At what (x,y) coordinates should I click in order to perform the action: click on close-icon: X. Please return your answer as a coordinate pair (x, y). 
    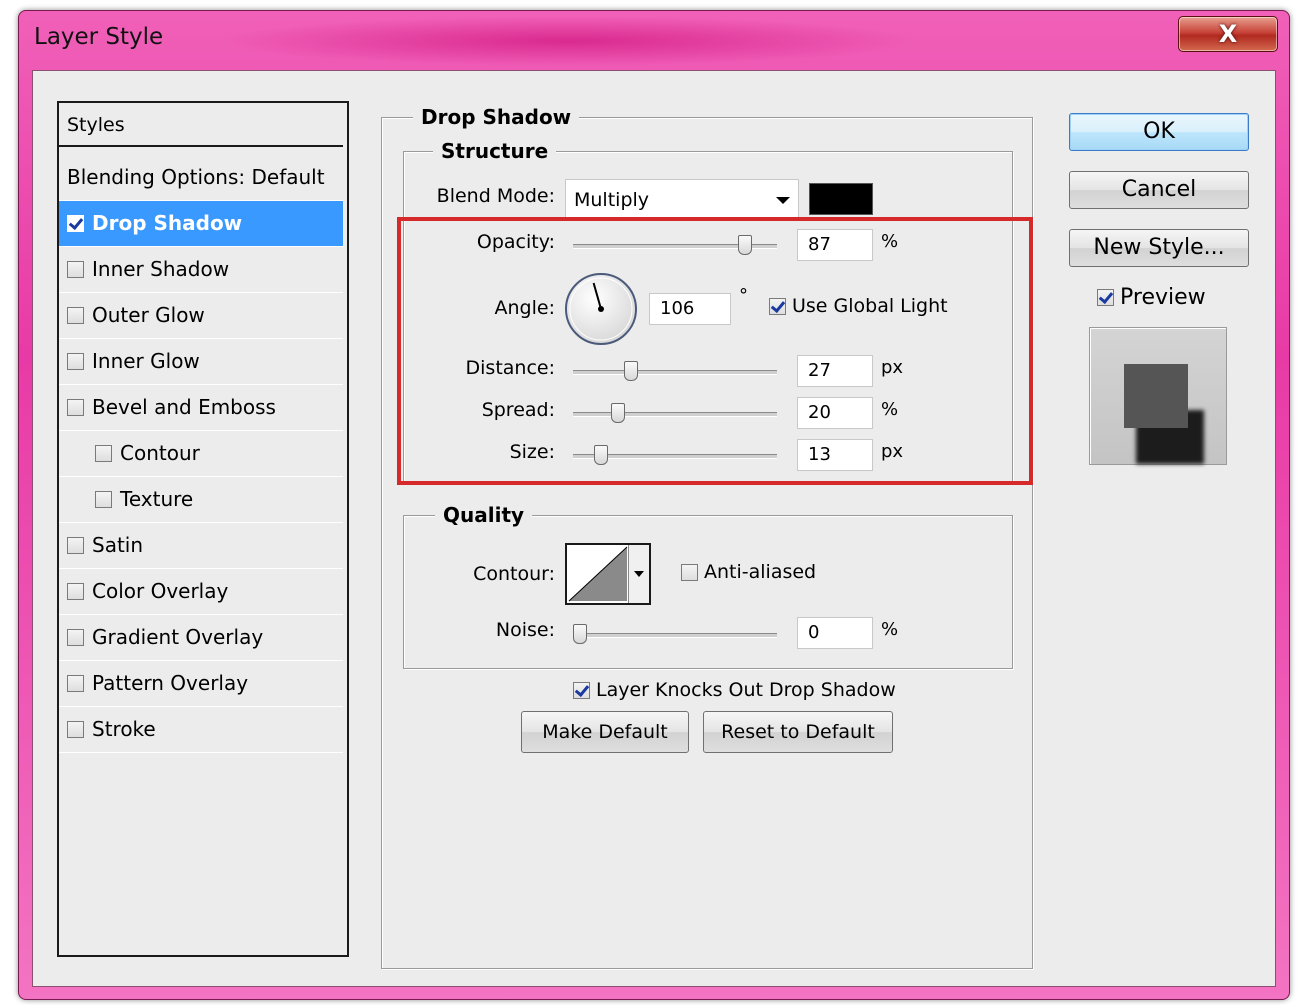
    Looking at the image, I should click on (1228, 34).